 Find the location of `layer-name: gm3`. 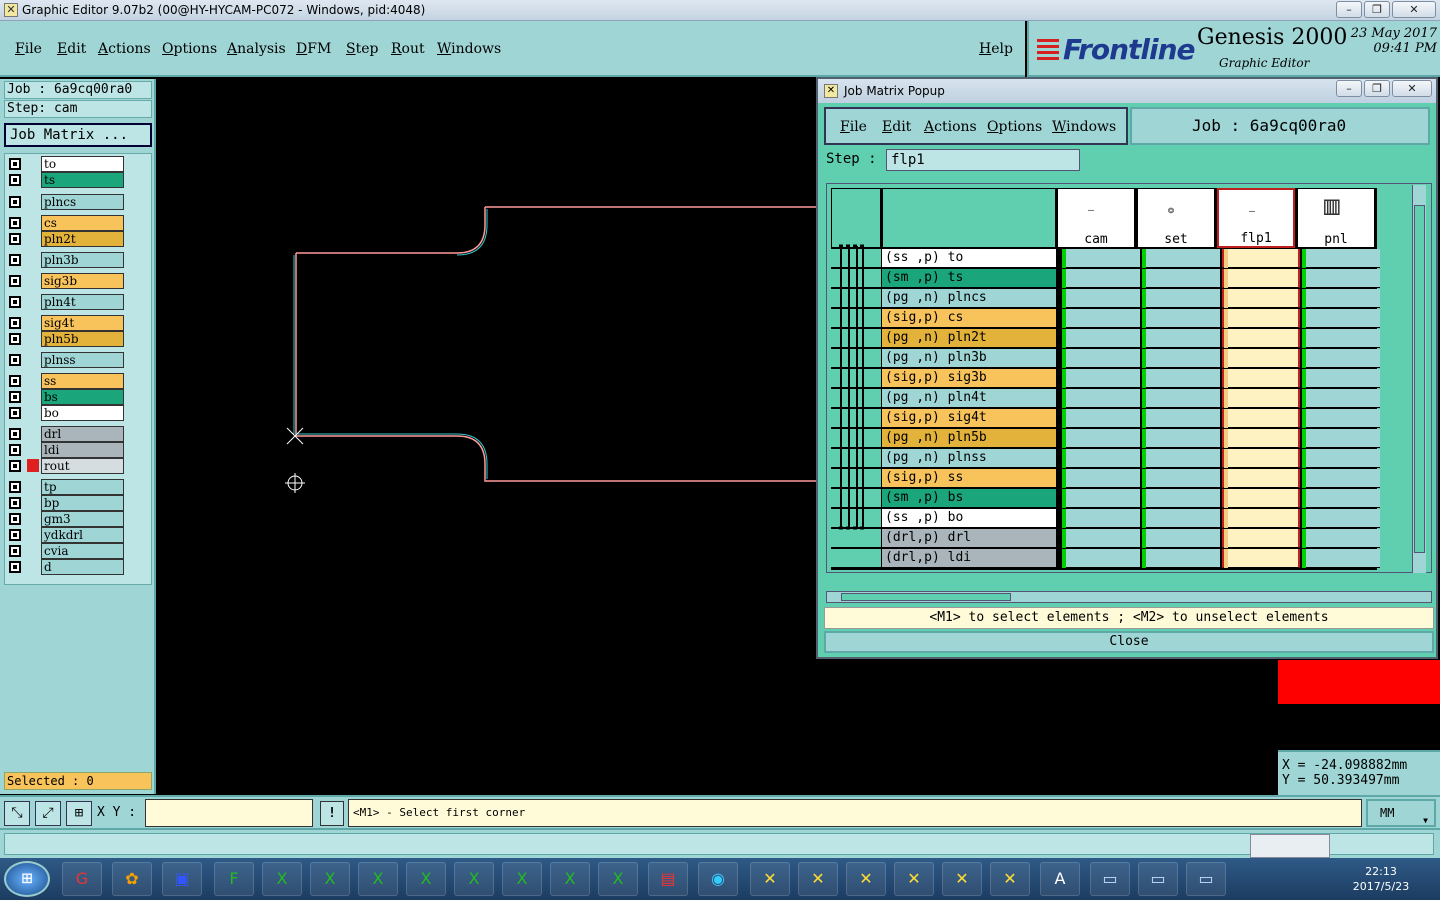

layer-name: gm3 is located at coordinates (82, 519).